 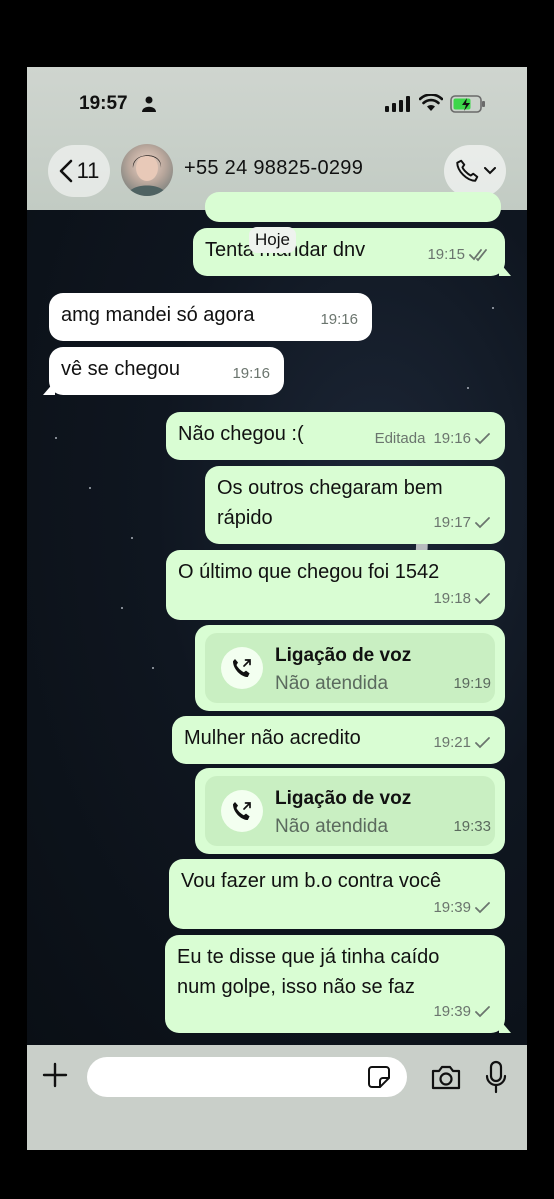 I want to click on message-meta: 19:15, so click(x=459, y=255).